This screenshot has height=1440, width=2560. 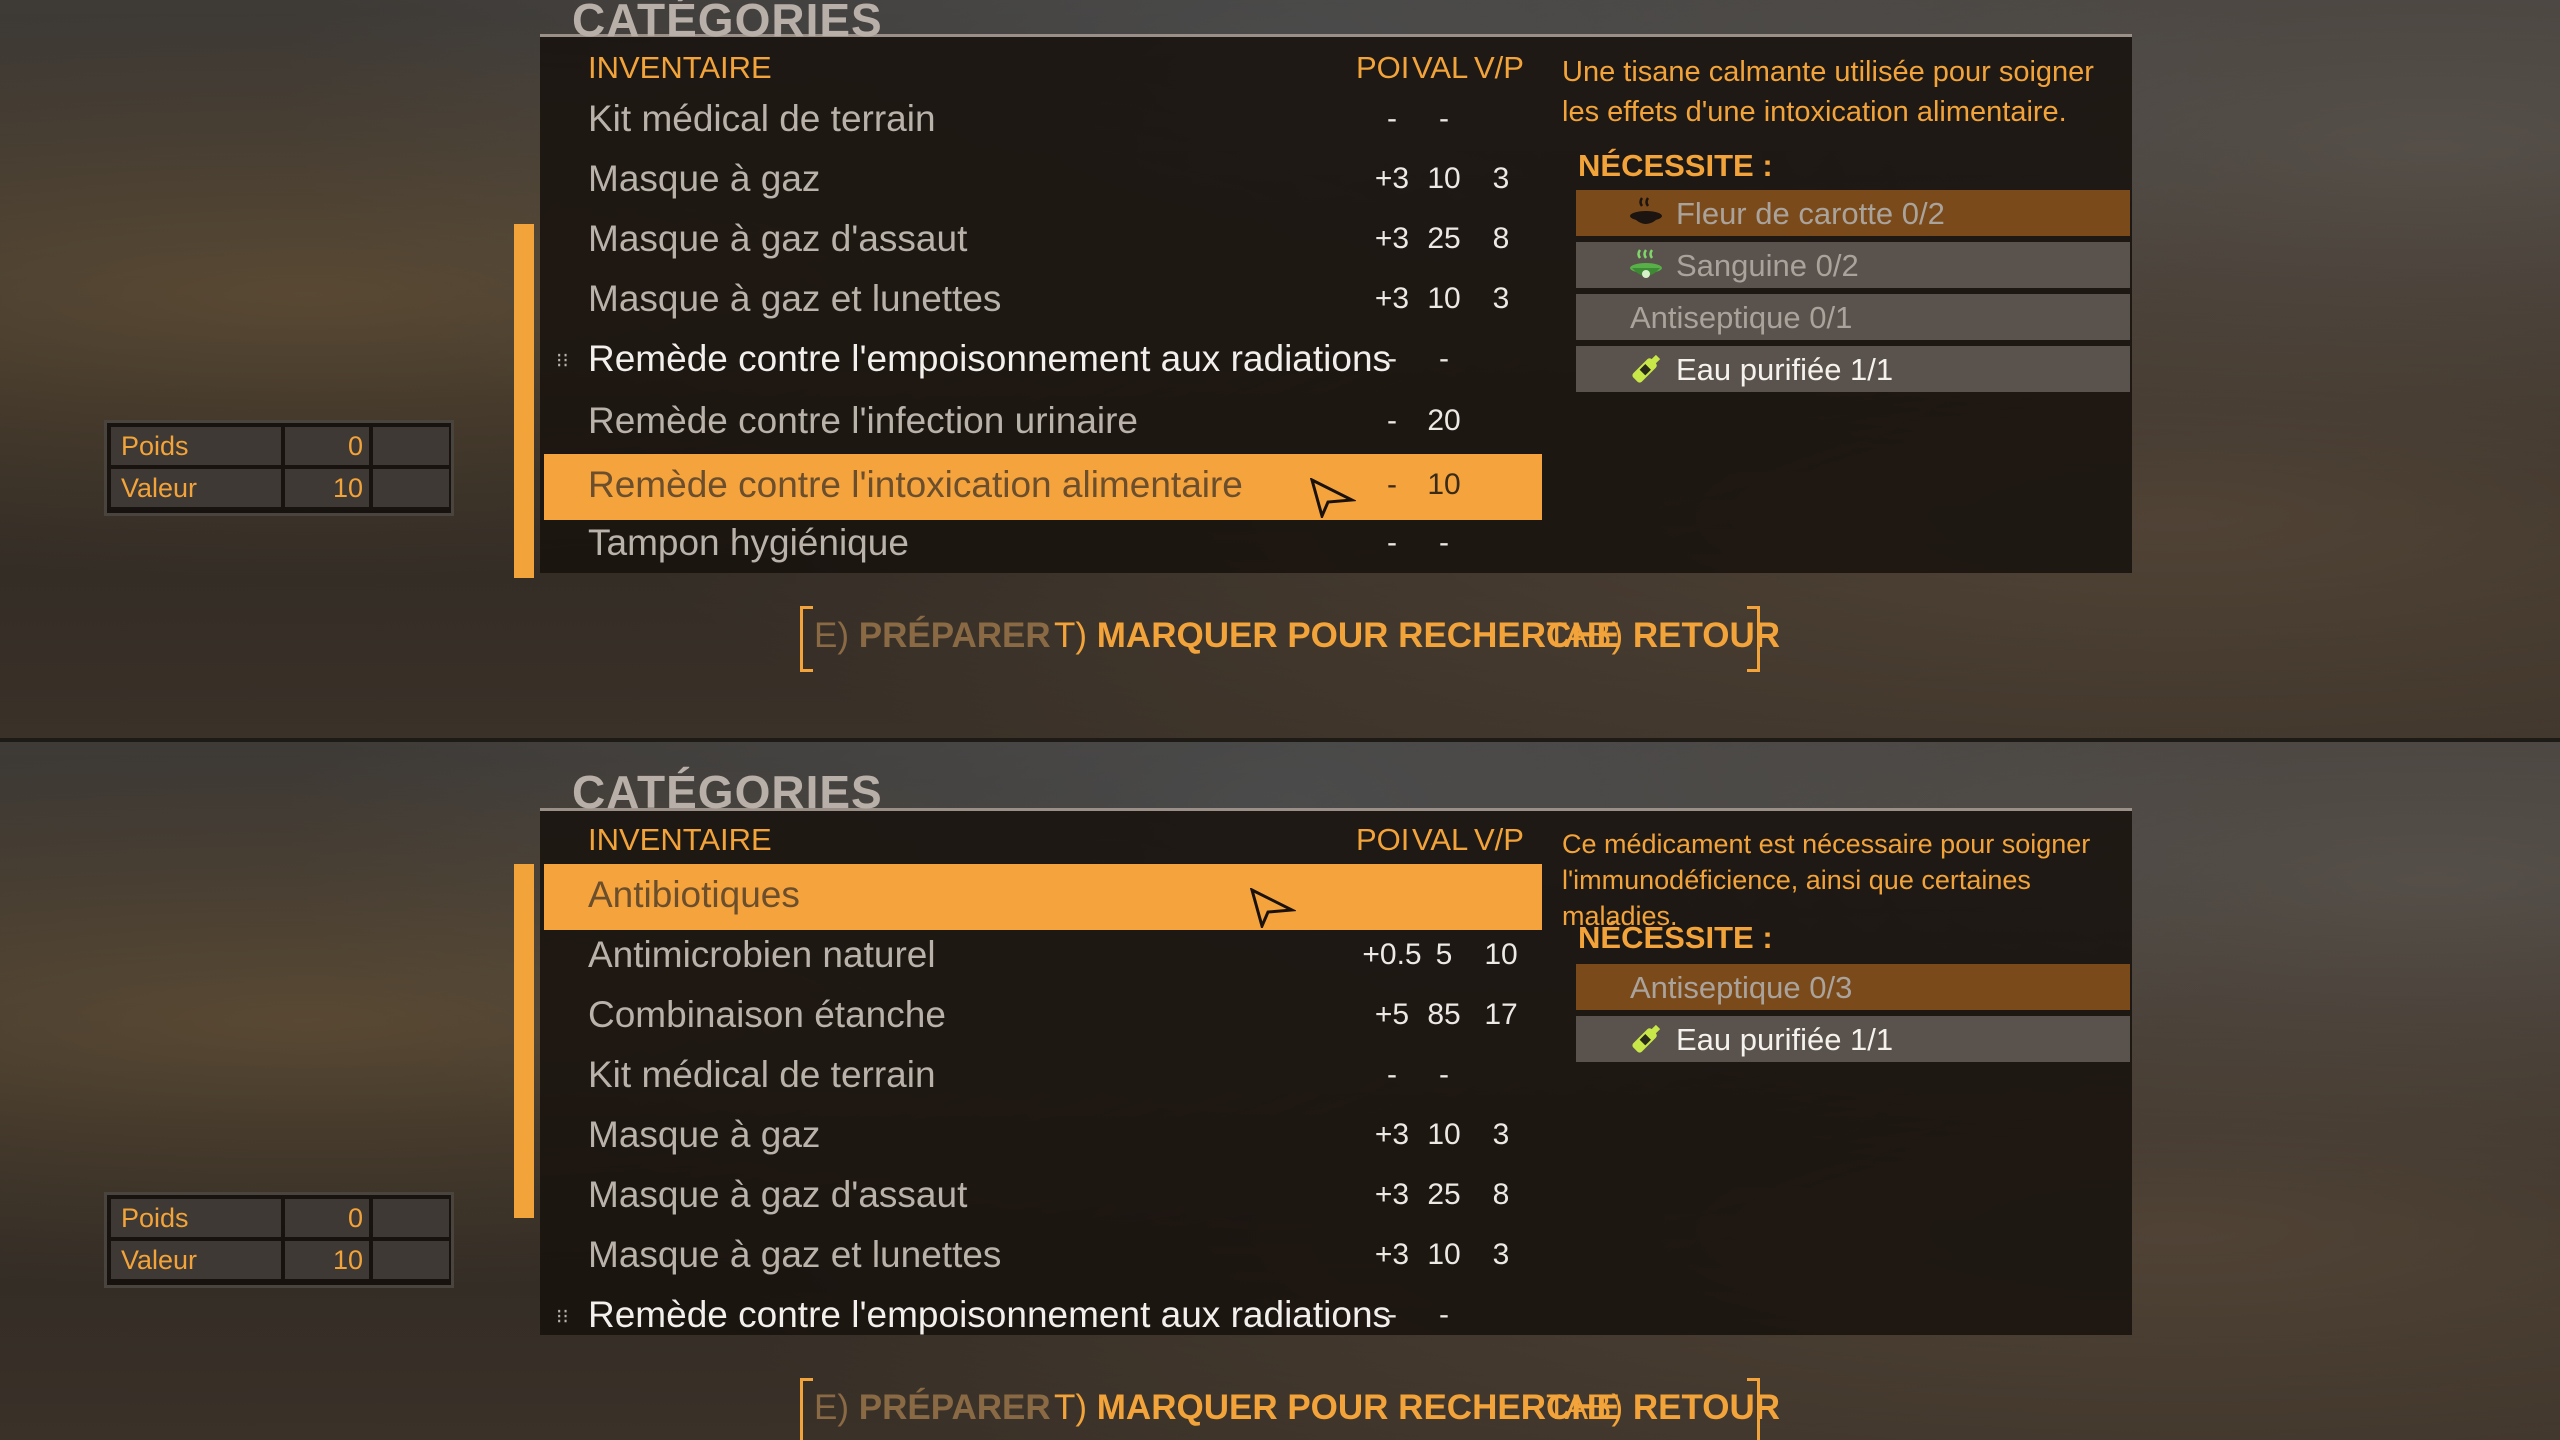 I want to click on item-val: 25, so click(x=1444, y=238).